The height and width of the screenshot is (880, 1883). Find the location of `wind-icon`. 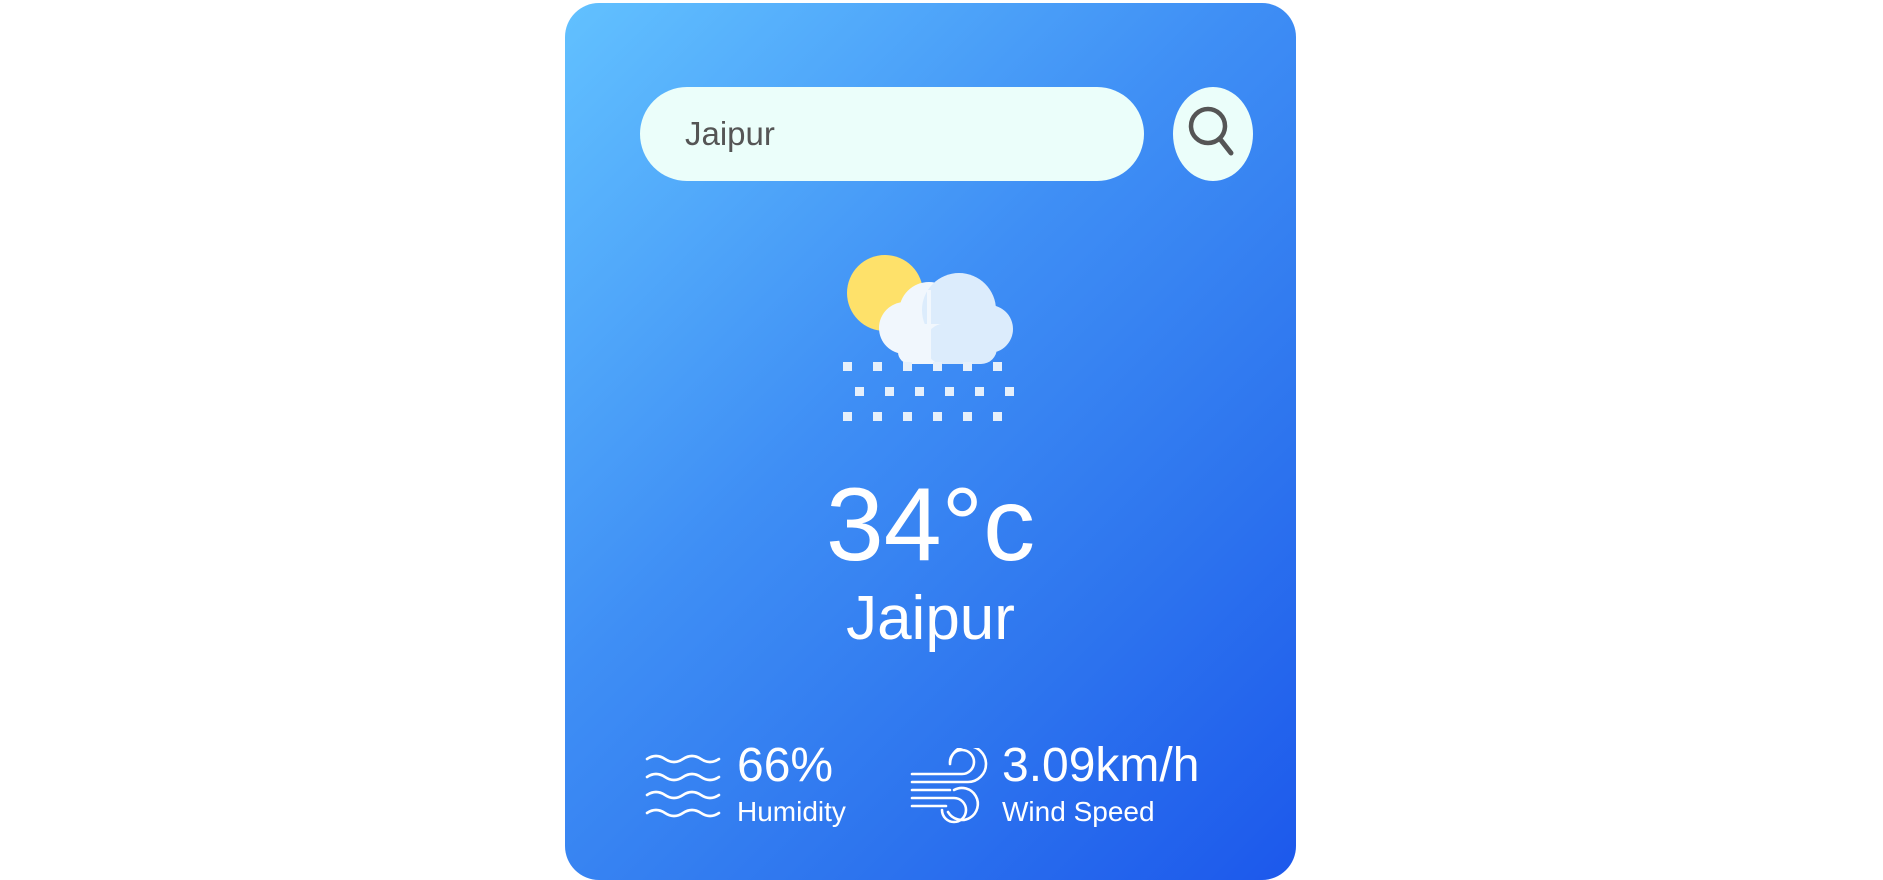

wind-icon is located at coordinates (949, 786).